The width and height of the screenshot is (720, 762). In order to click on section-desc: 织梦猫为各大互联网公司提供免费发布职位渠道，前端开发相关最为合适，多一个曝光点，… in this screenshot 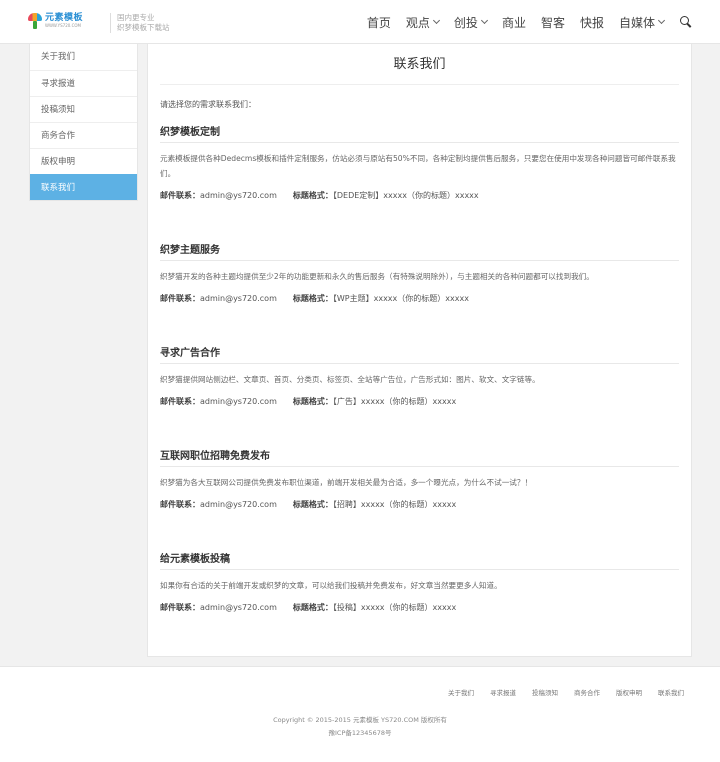, I will do `click(346, 482)`.